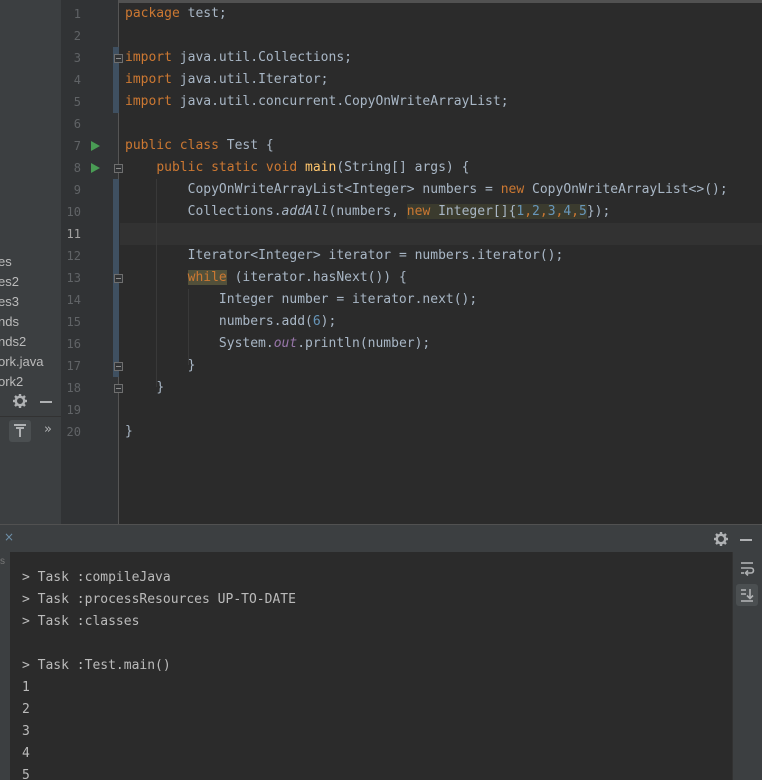 This screenshot has height=780, width=762. I want to click on console-line: > Task :Test.main(), so click(96, 665).